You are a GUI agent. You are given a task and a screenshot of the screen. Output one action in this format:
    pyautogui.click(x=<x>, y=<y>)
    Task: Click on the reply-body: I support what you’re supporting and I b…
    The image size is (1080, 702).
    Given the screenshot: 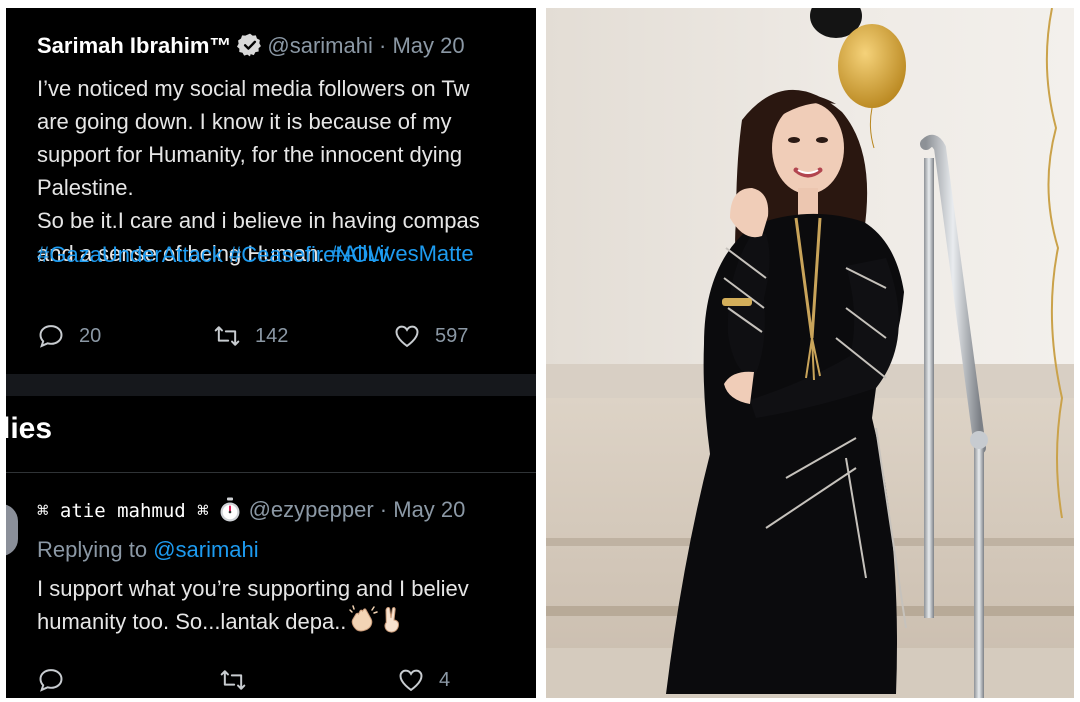 What is the action you would take?
    pyautogui.click(x=286, y=608)
    